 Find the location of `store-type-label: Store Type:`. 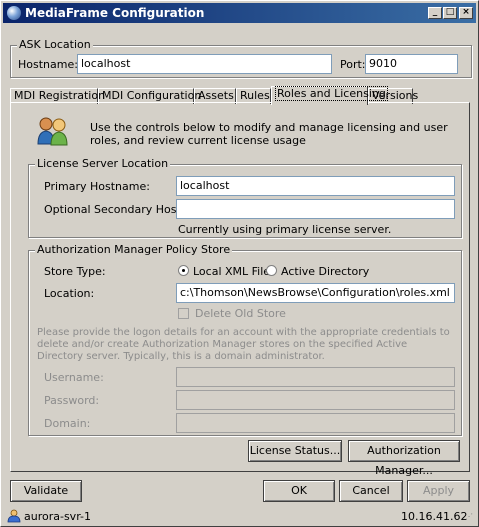

store-type-label: Store Type: is located at coordinates (75, 271).